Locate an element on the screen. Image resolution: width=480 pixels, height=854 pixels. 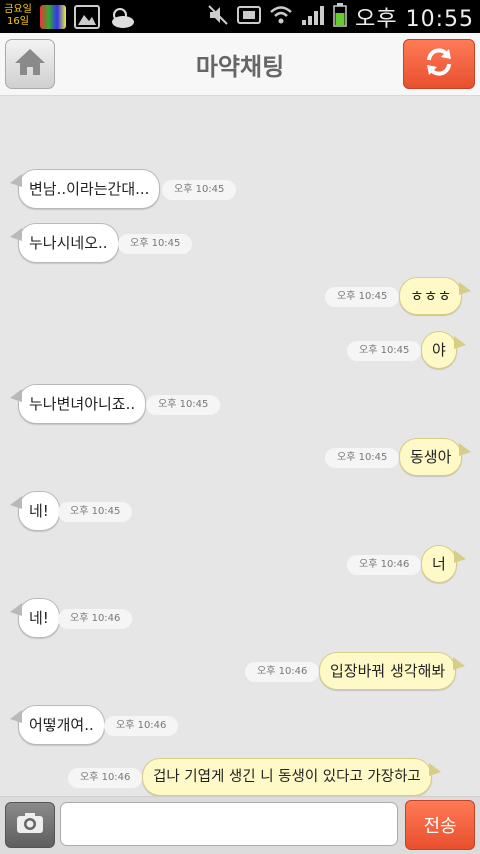
sync-icon is located at coordinates (249, 17).